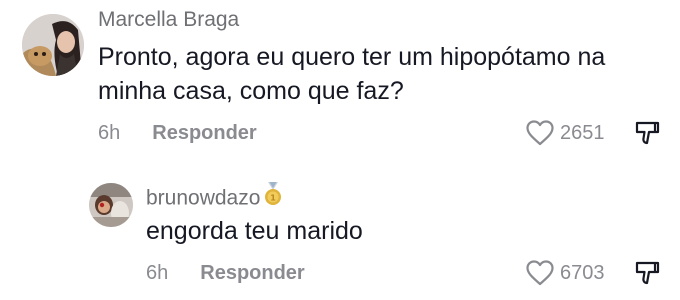  I want to click on like-count: 6703, so click(582, 272).